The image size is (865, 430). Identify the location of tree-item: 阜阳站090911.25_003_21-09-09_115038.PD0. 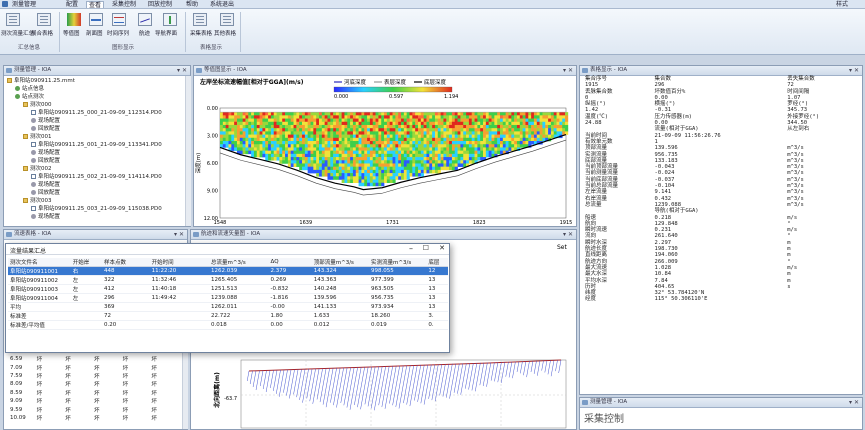
(96, 209).